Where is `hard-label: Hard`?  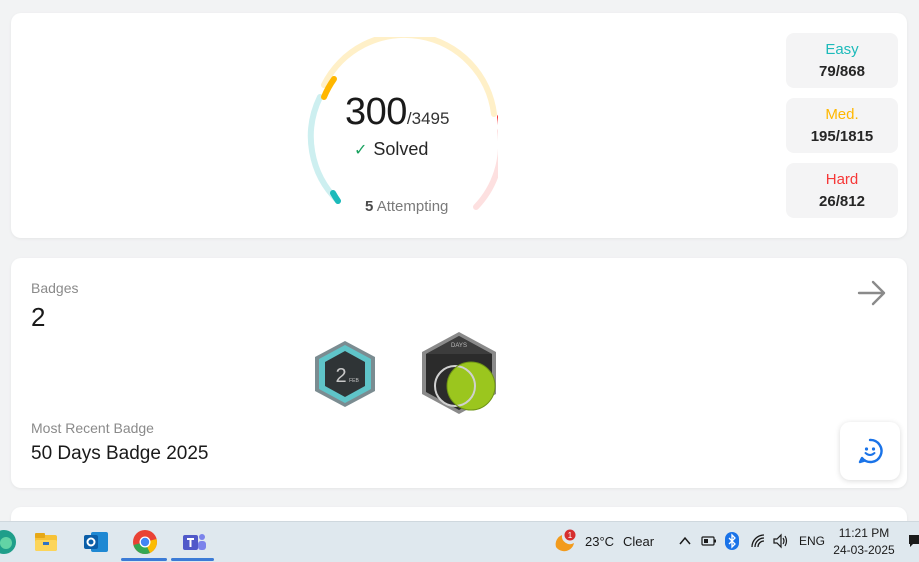 hard-label: Hard is located at coordinates (842, 179).